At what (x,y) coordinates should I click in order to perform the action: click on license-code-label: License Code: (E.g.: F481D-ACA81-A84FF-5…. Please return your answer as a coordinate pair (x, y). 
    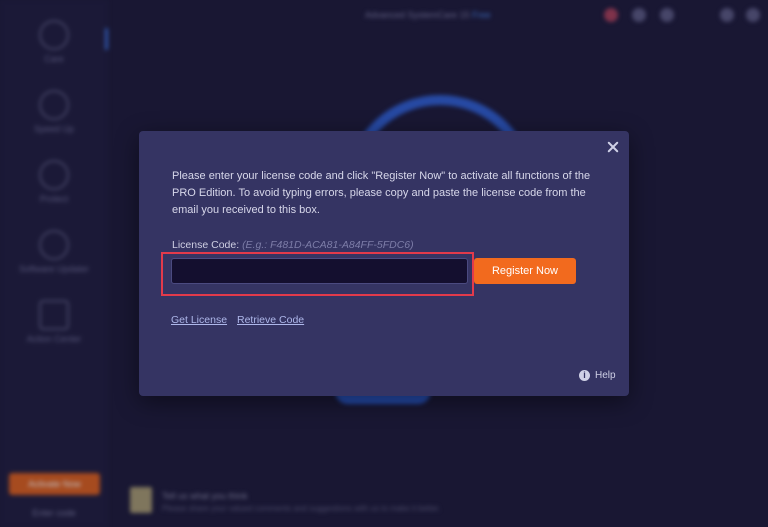
    Looking at the image, I should click on (293, 245).